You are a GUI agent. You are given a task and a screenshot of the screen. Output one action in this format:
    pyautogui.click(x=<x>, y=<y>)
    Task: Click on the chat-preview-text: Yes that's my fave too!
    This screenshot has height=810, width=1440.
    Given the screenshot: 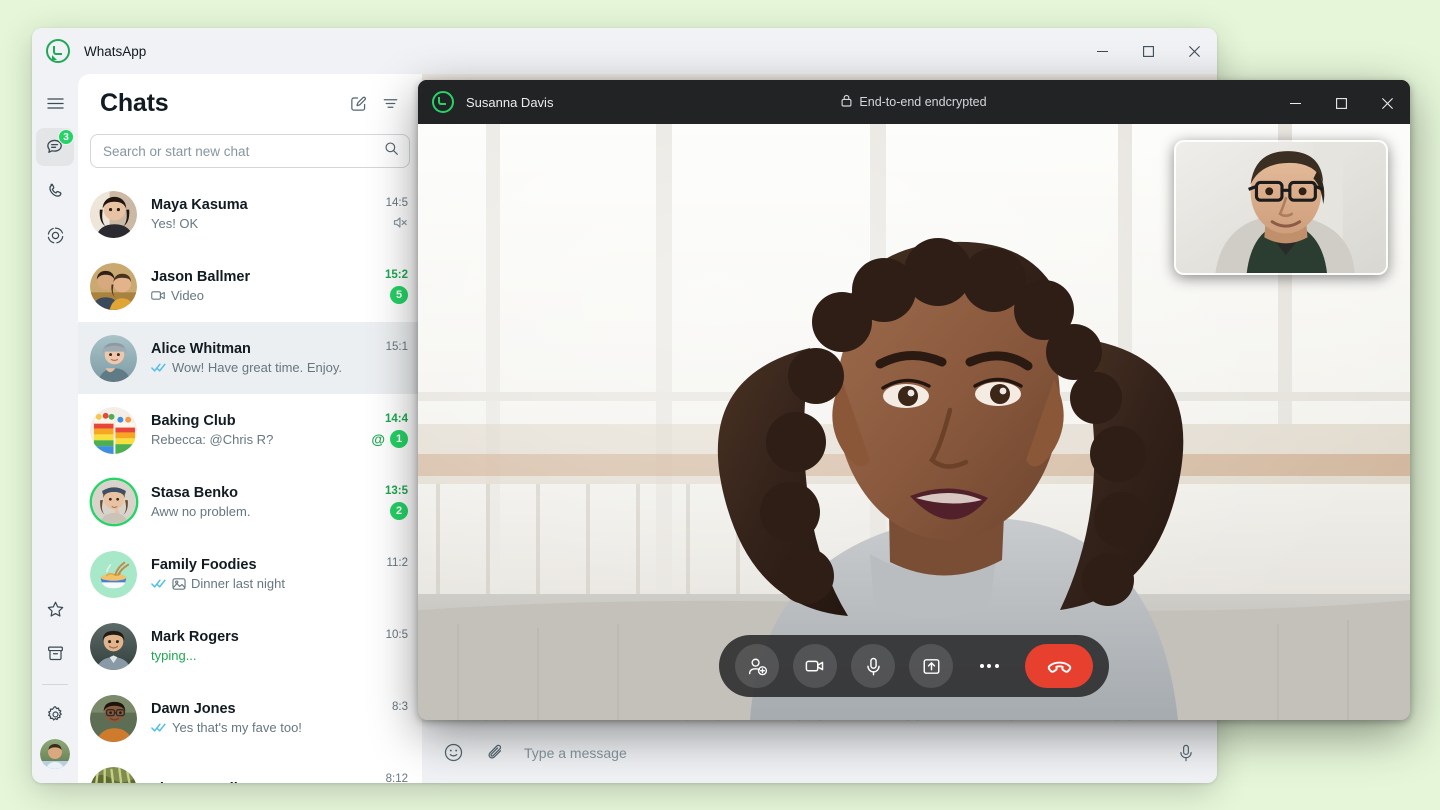 What is the action you would take?
    pyautogui.click(x=237, y=727)
    